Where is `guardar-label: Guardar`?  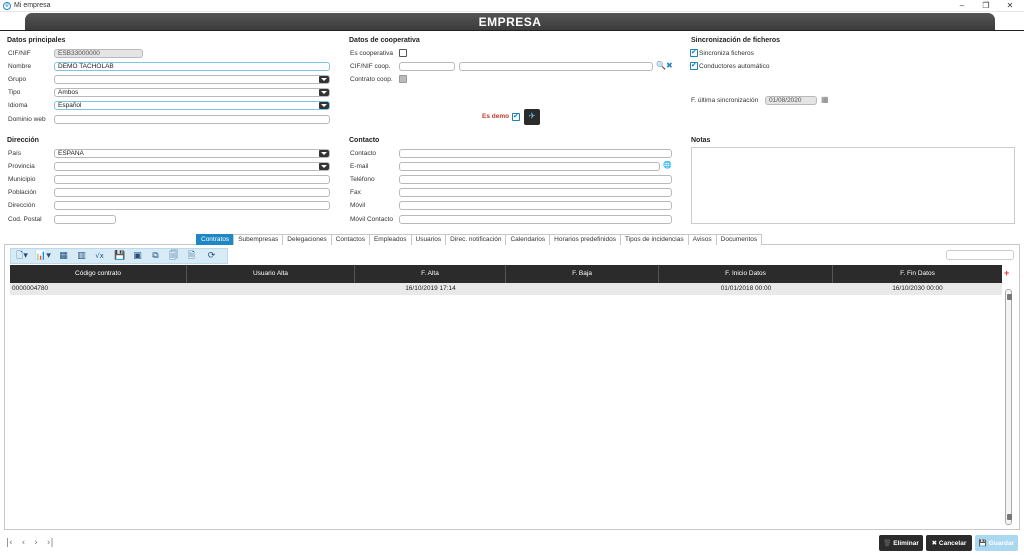
guardar-label: Guardar is located at coordinates (1001, 543).